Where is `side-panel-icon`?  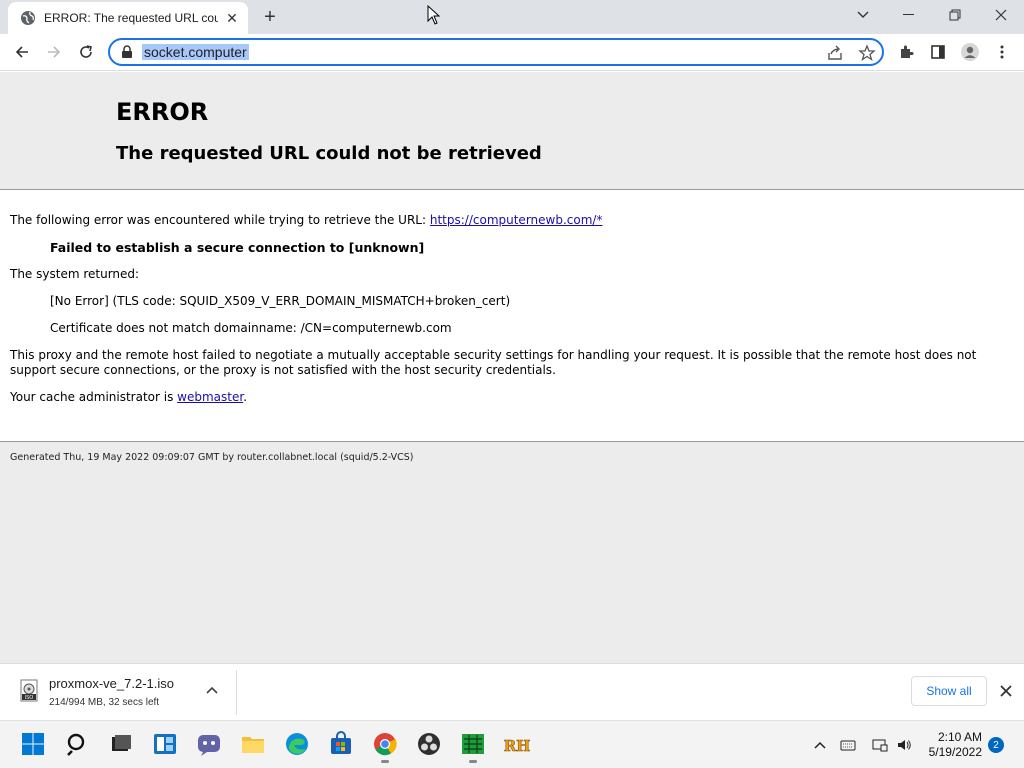
side-panel-icon is located at coordinates (938, 52).